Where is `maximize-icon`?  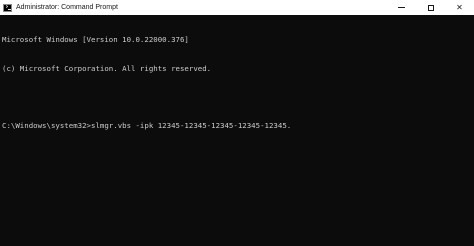 maximize-icon is located at coordinates (430, 7).